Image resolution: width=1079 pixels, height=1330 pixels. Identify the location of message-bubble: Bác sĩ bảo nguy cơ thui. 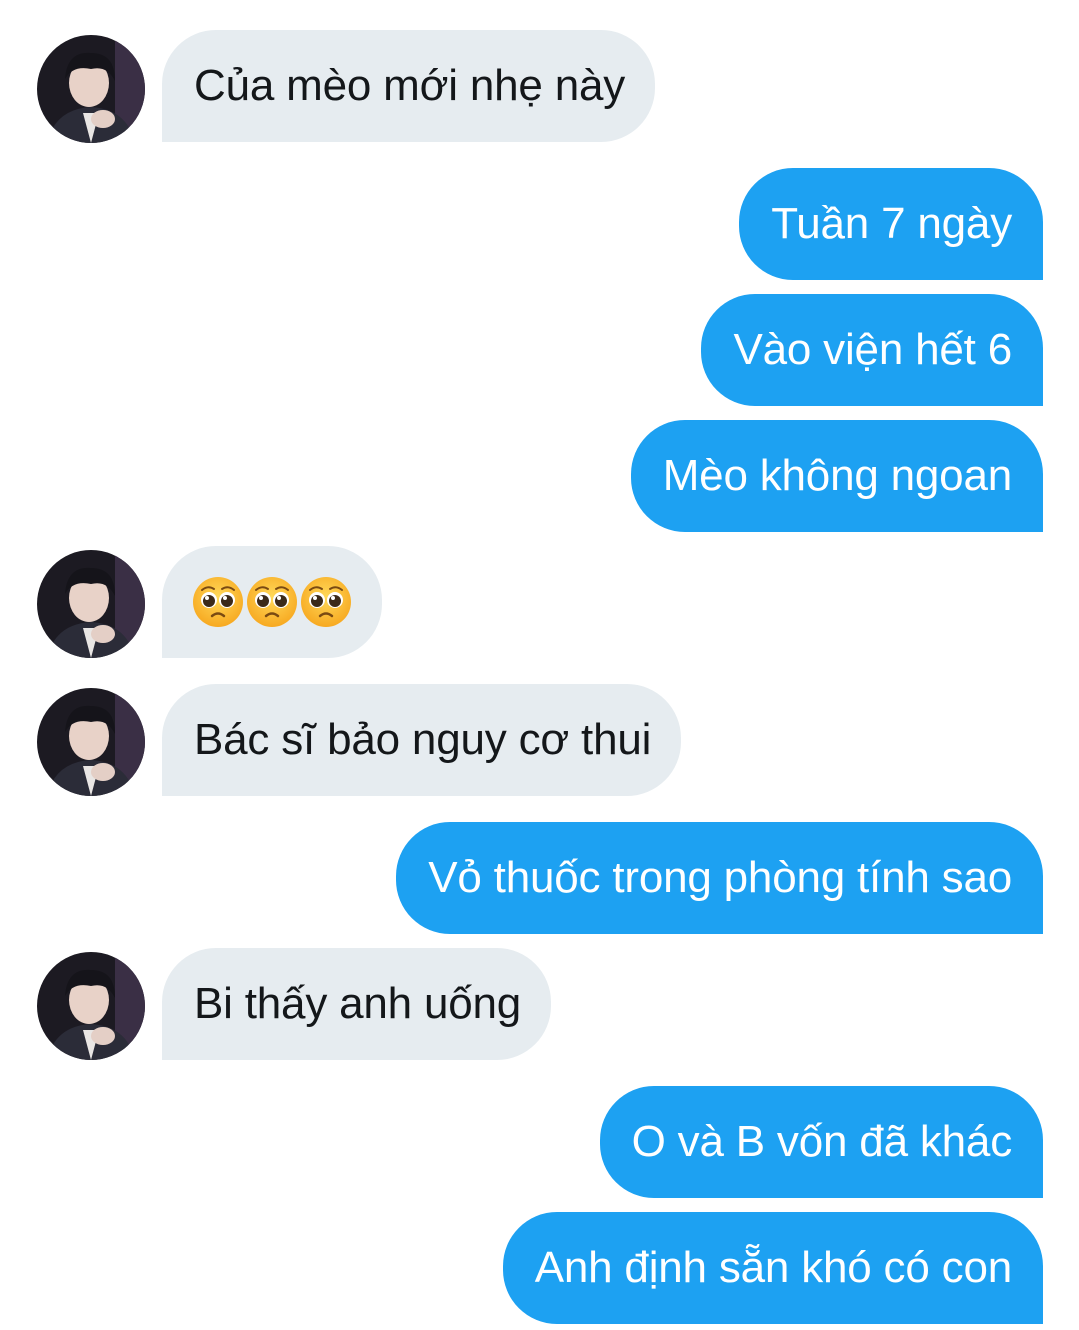
(422, 740).